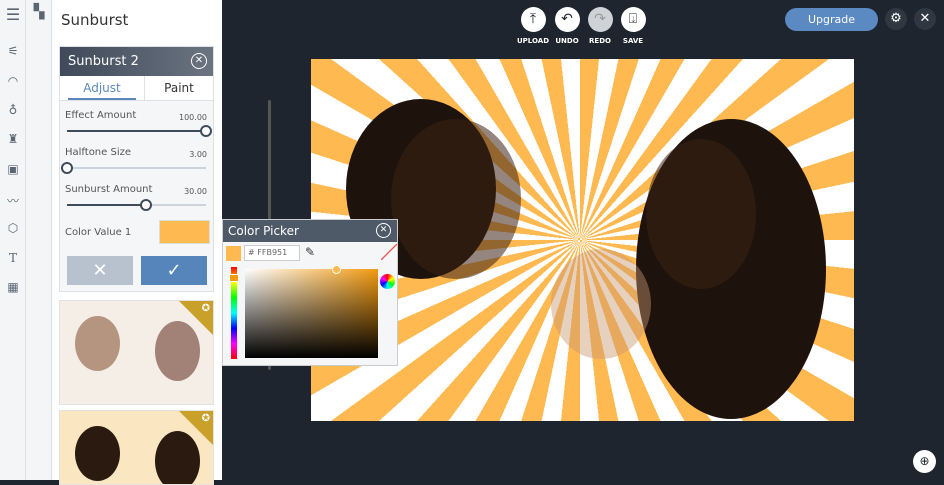 The height and width of the screenshot is (485, 944). I want to click on hex-input: # FFB951, so click(272, 253).